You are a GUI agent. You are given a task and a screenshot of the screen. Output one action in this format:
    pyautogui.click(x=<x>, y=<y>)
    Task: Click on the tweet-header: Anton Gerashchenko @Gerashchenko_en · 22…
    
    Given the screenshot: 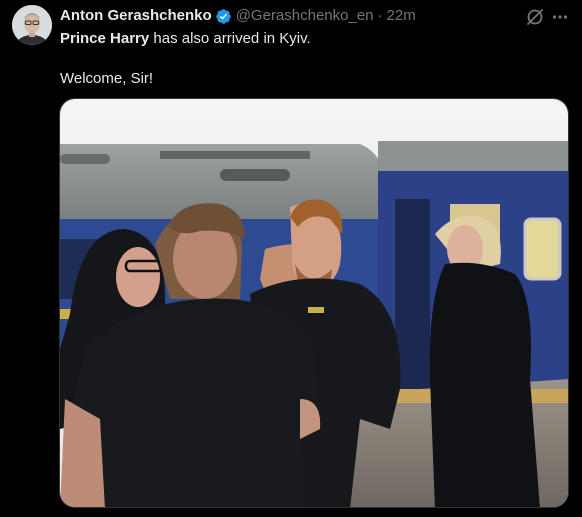 What is the action you would take?
    pyautogui.click(x=238, y=16)
    